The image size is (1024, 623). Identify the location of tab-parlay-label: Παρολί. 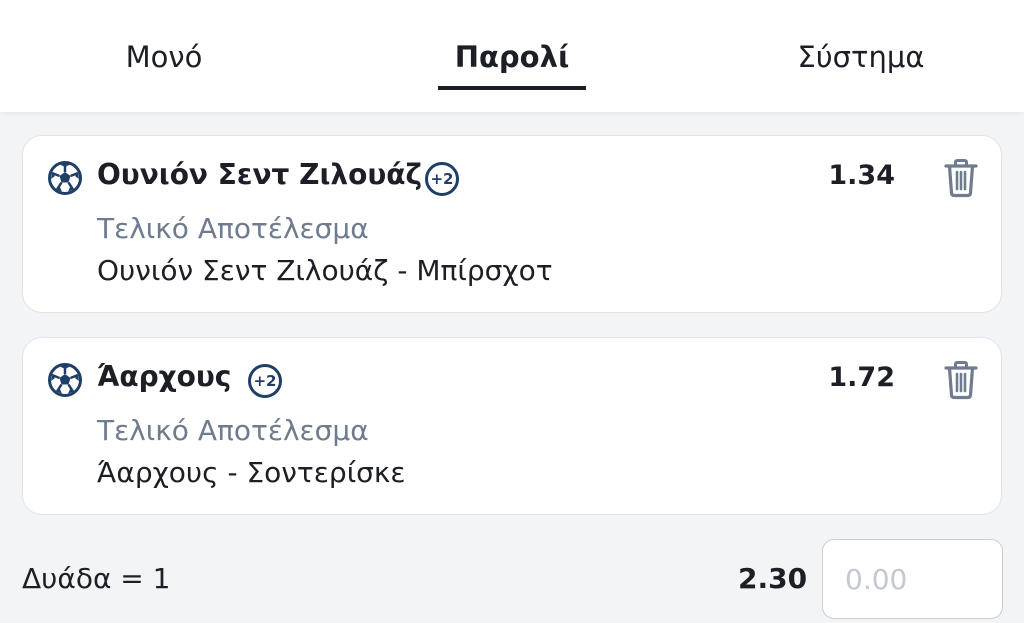
(512, 57).